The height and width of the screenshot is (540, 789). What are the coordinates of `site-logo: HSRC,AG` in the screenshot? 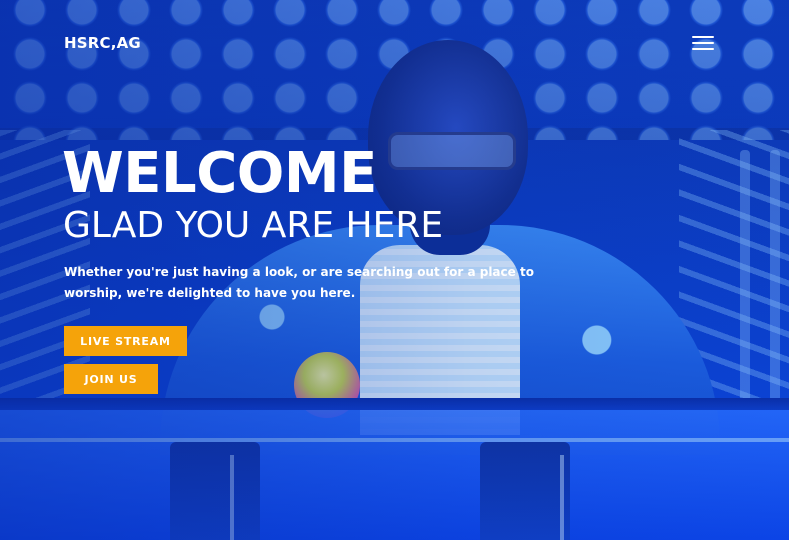 It's located at (102, 43).